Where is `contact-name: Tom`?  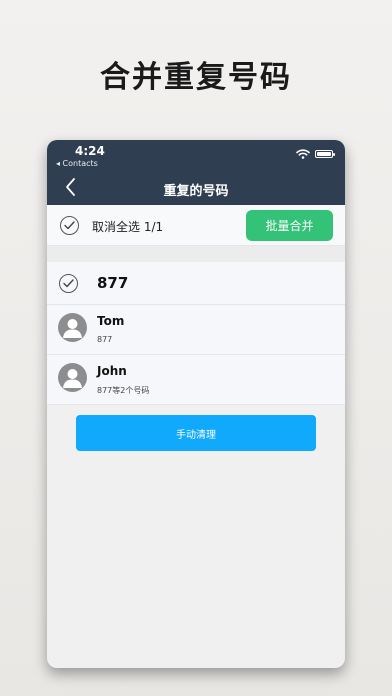
contact-name: Tom is located at coordinates (111, 321).